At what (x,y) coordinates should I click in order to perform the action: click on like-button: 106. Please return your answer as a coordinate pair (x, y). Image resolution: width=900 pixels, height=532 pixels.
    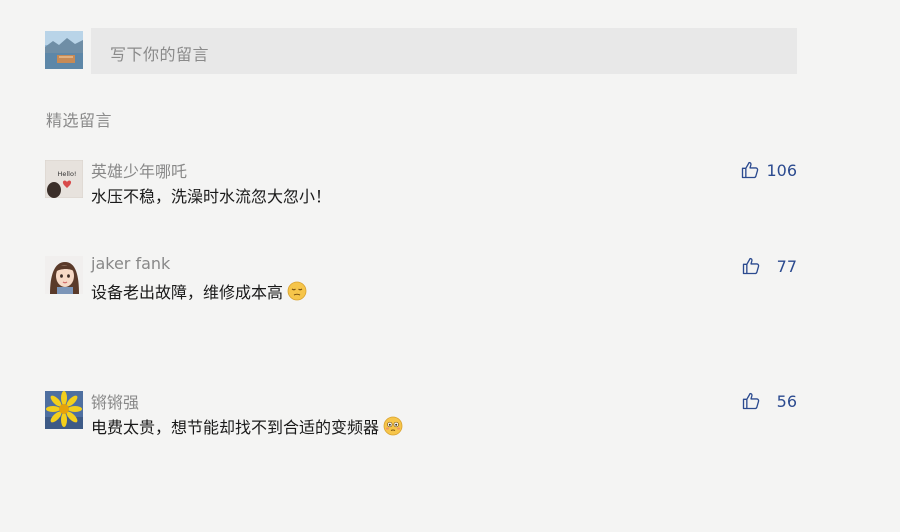
    Looking at the image, I should click on (768, 170).